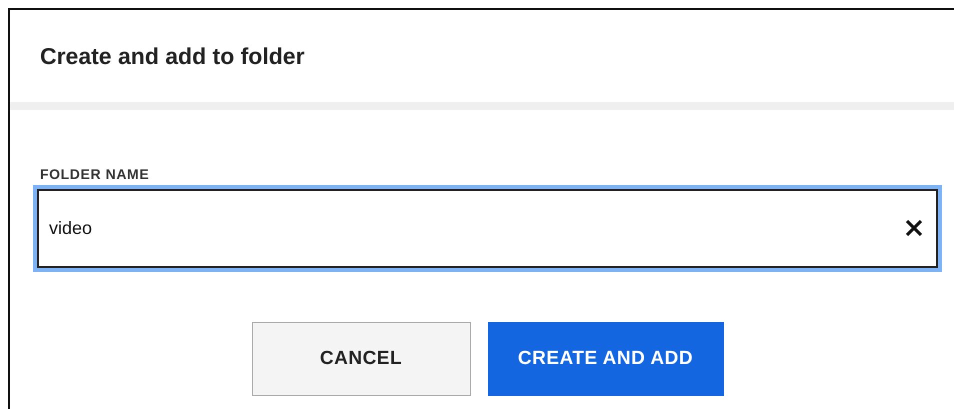 The width and height of the screenshot is (954, 409). What do you see at coordinates (606, 359) in the screenshot?
I see `create-button: CREATE AND ADD` at bounding box center [606, 359].